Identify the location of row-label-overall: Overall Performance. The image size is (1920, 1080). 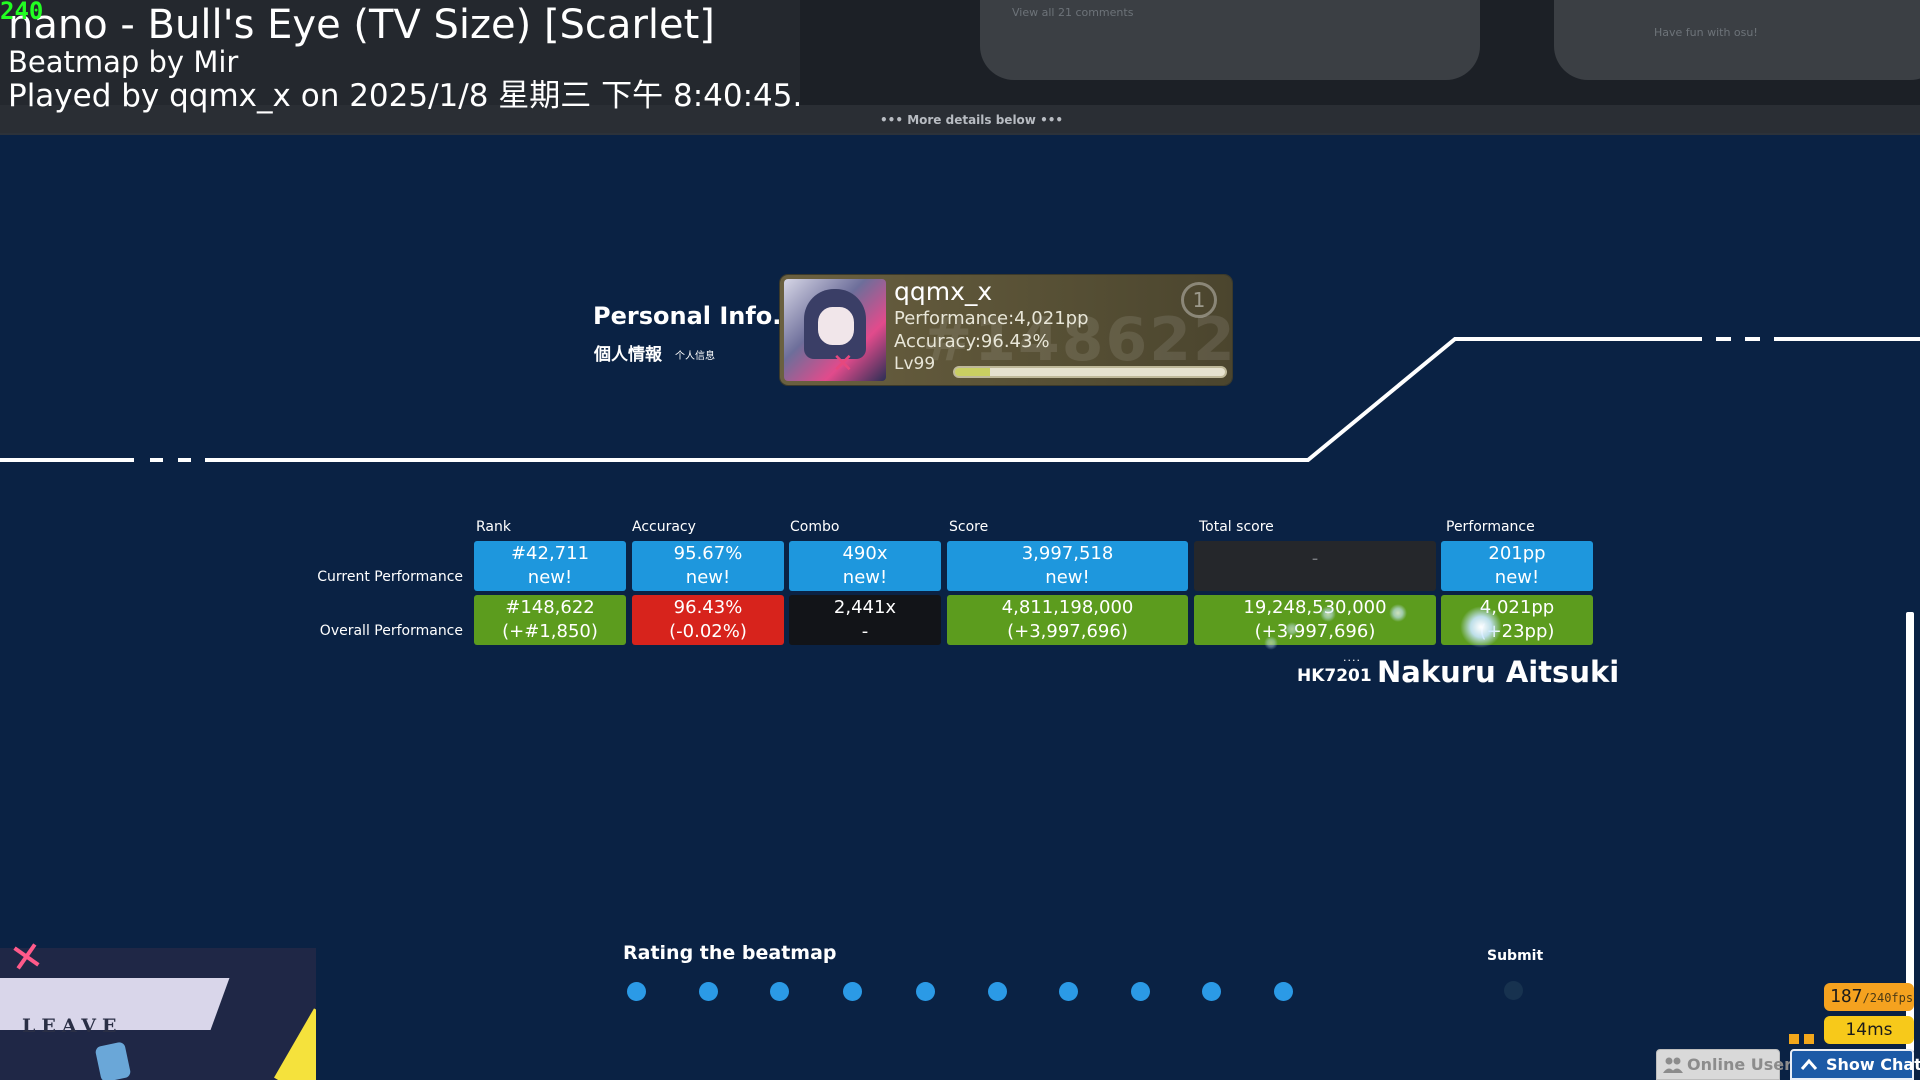
(391, 631).